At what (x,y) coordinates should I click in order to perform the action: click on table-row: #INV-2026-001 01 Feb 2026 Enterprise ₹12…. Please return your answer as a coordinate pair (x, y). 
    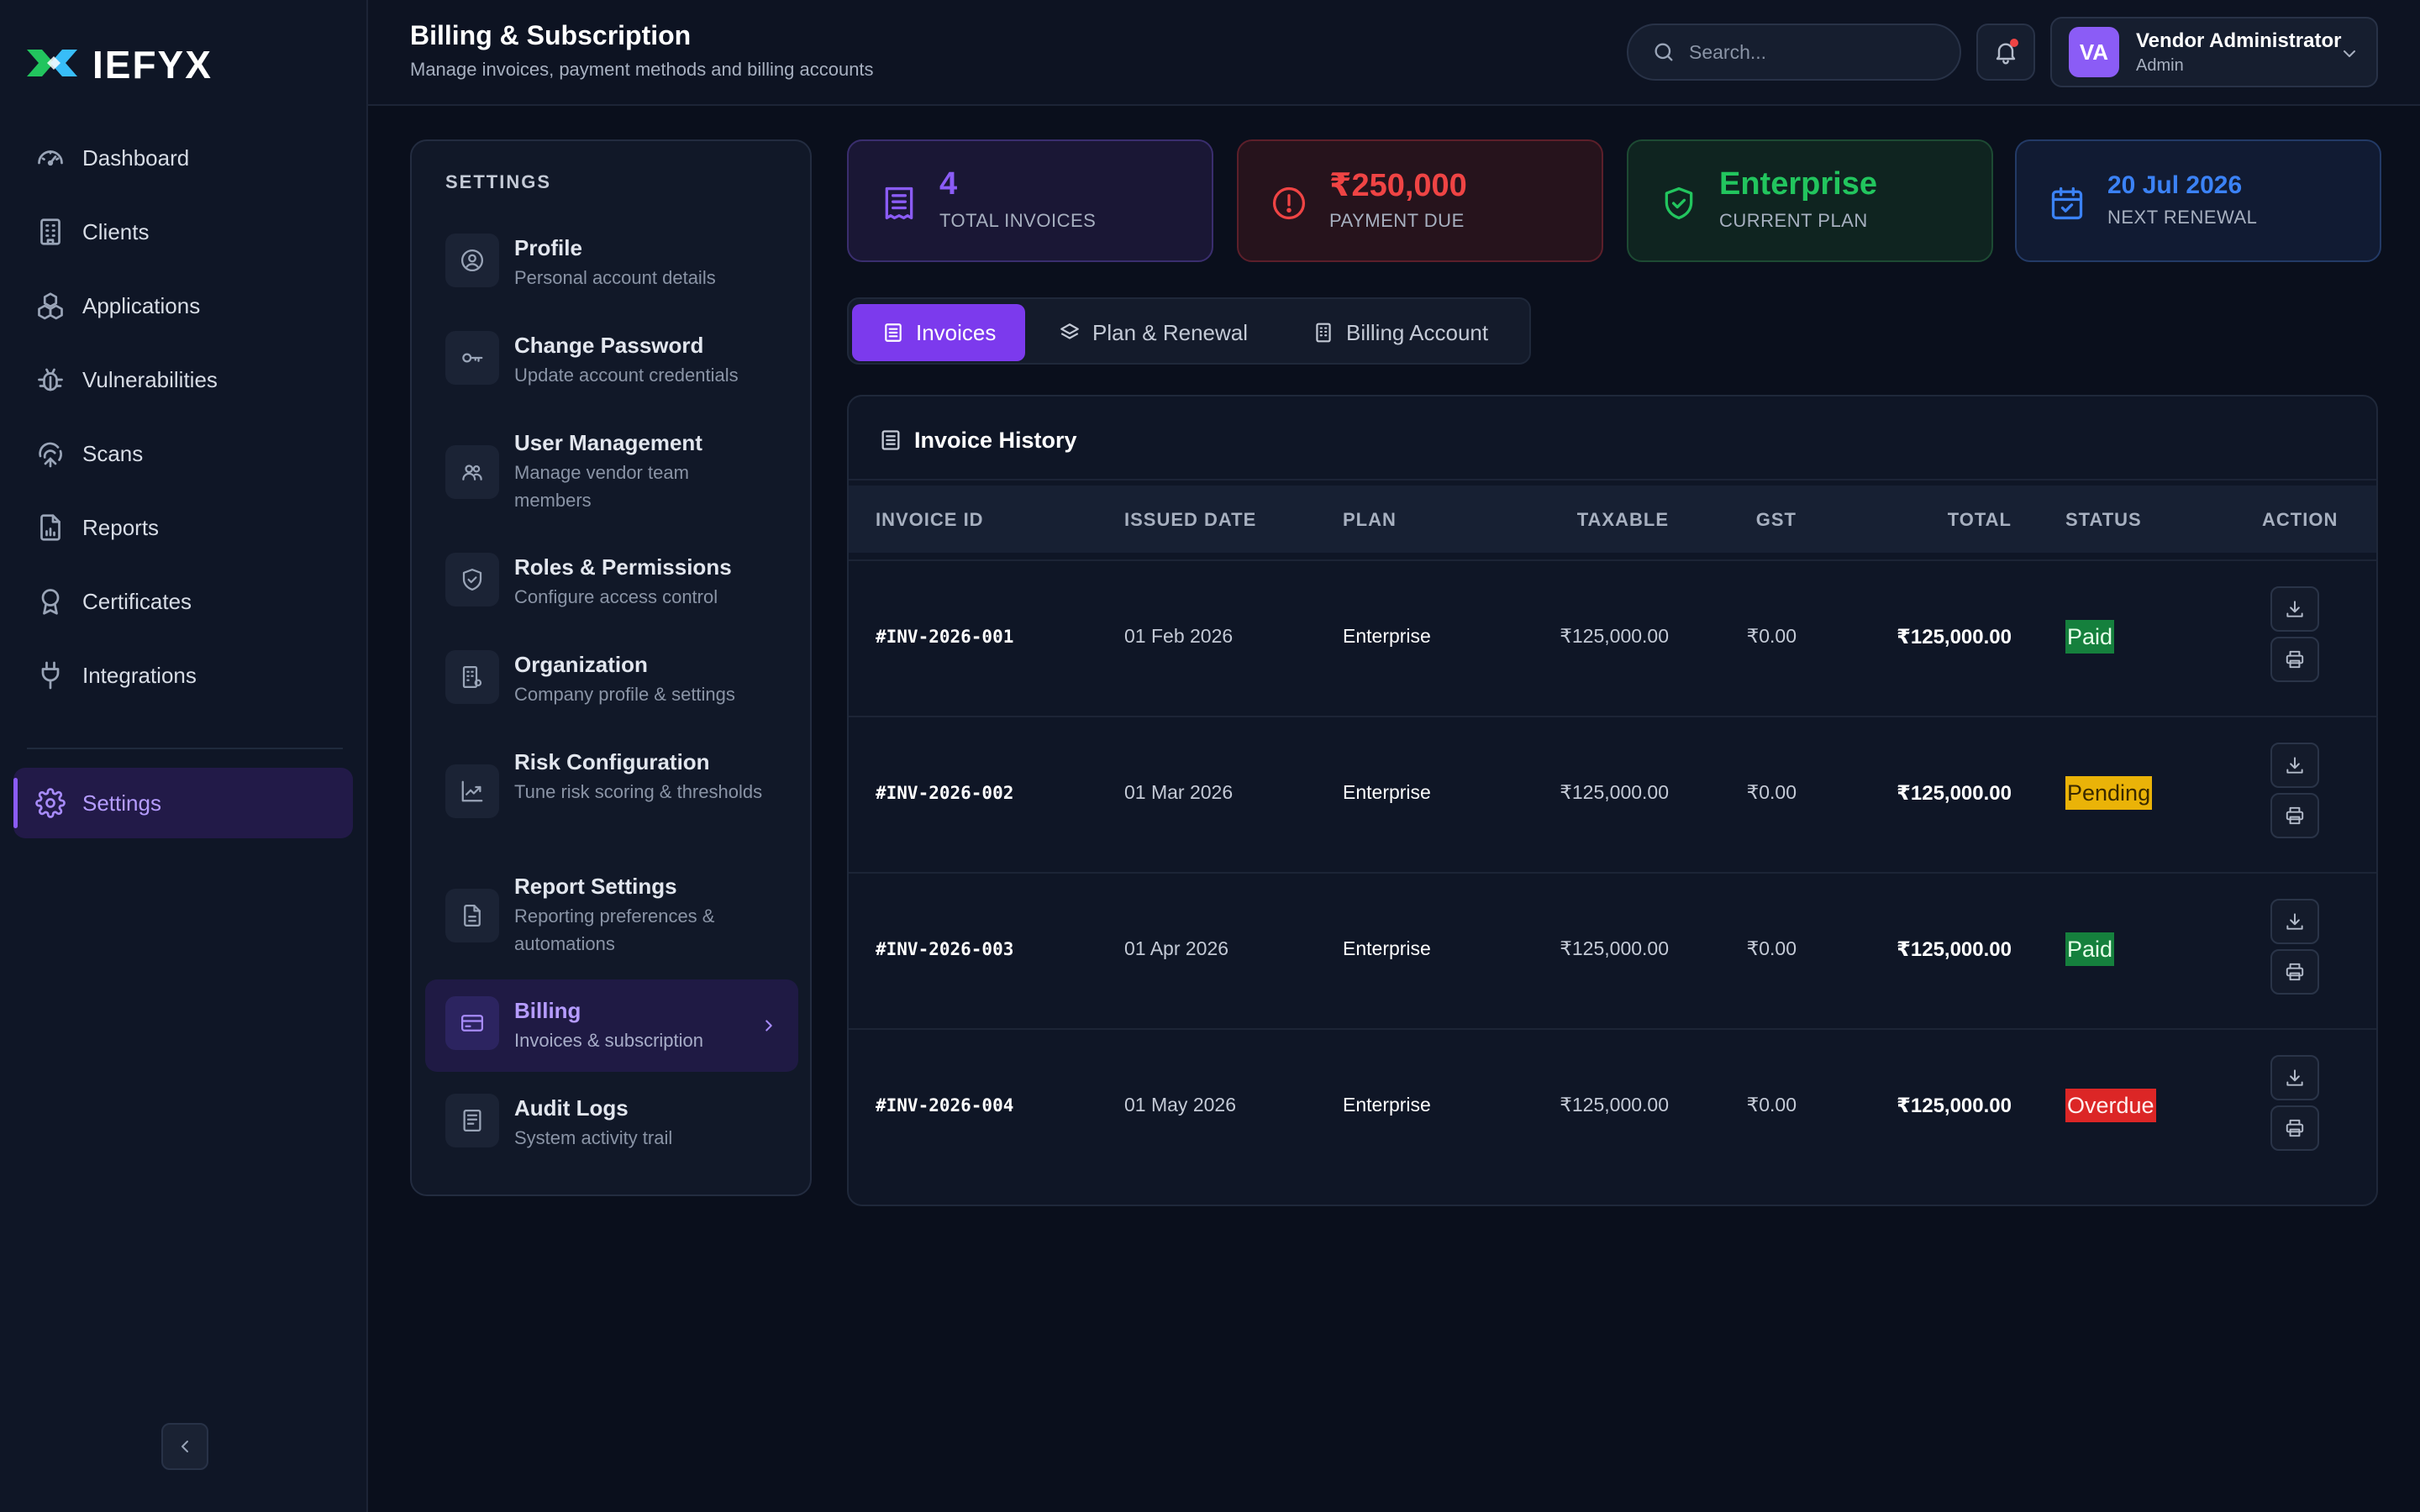
    Looking at the image, I should click on (1613, 637).